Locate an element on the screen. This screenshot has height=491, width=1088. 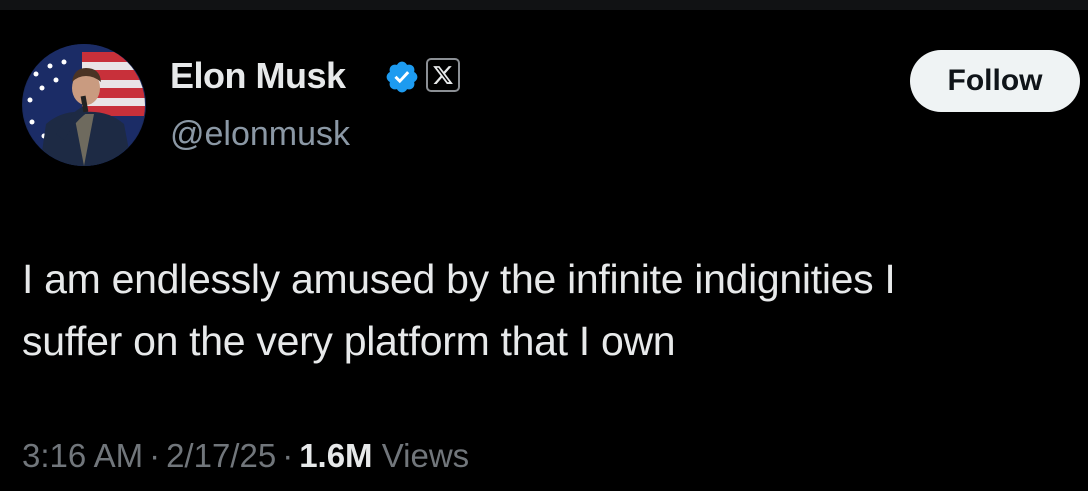
verified-badge-icon is located at coordinates (402, 77).